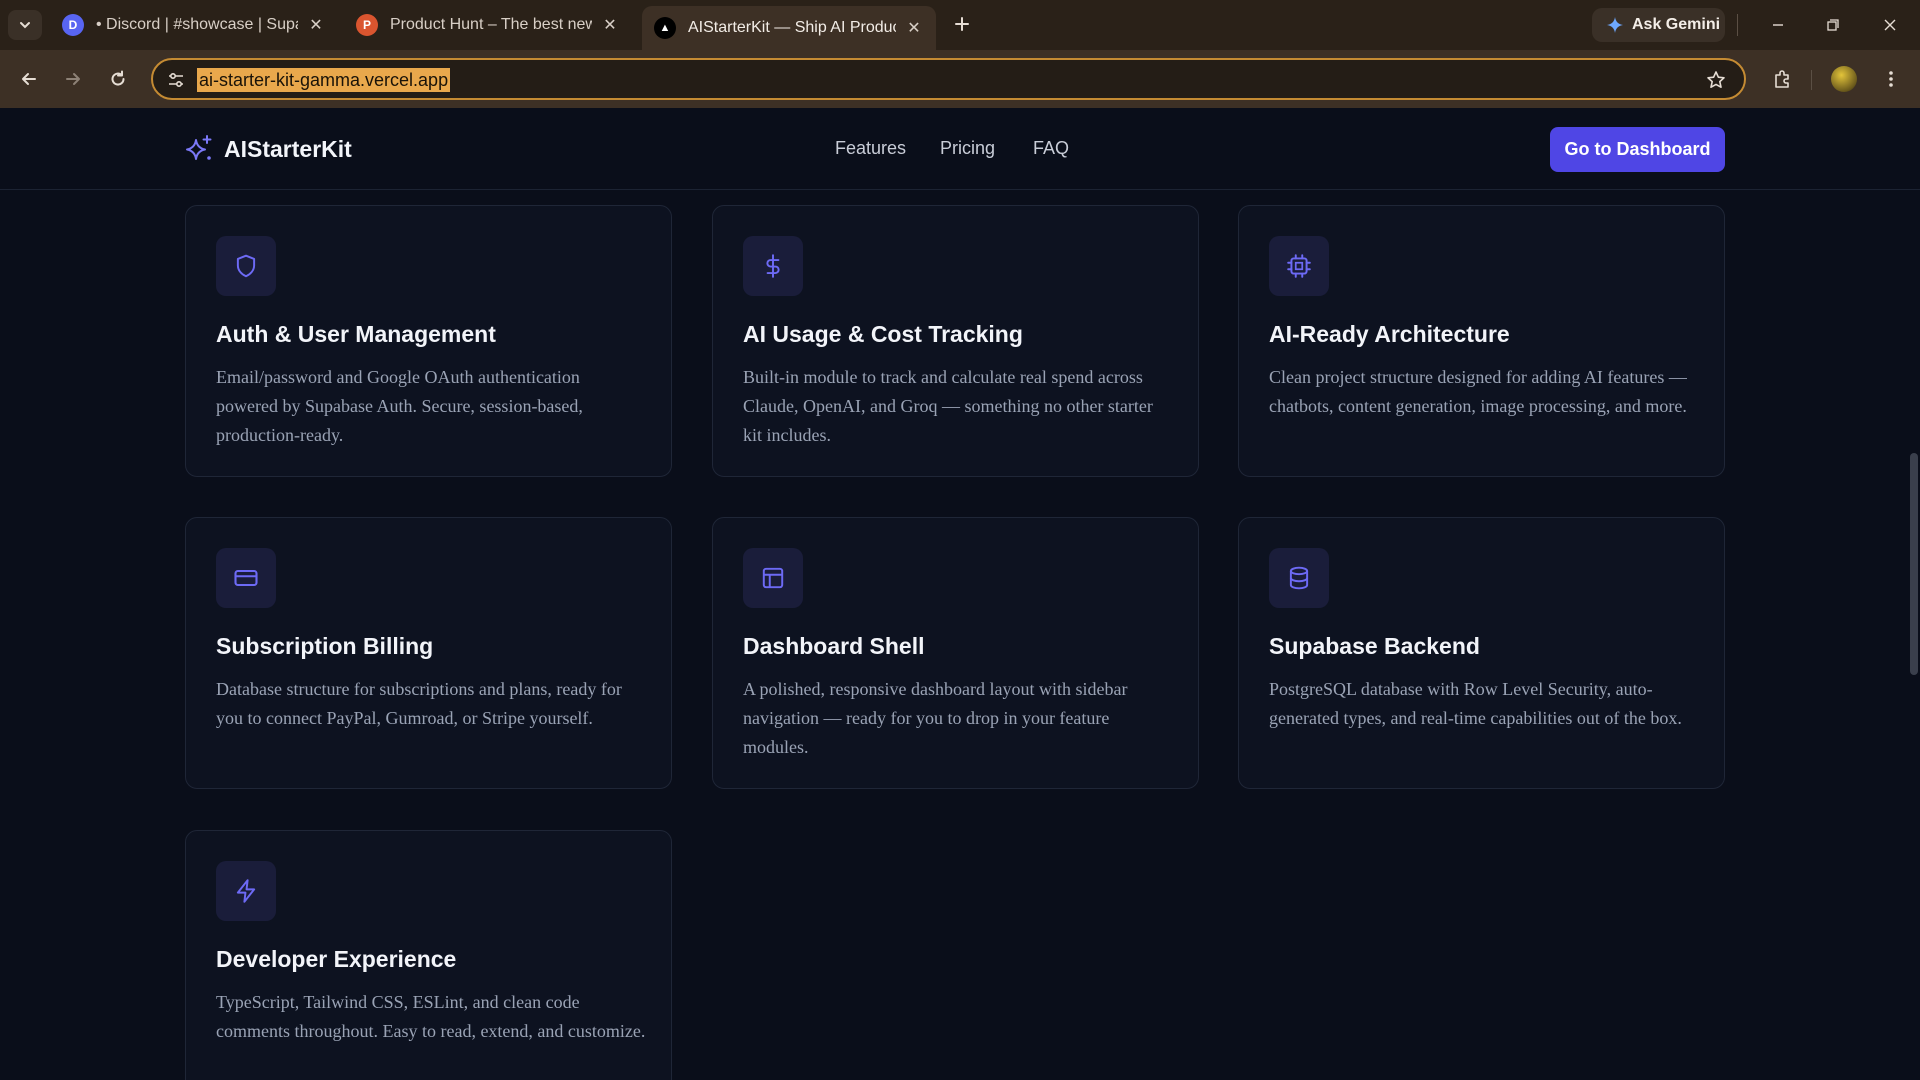 The height and width of the screenshot is (1080, 1920). Describe the element at coordinates (491, 24) in the screenshot. I see `tab-title: Product Hunt – The best new products` at that location.